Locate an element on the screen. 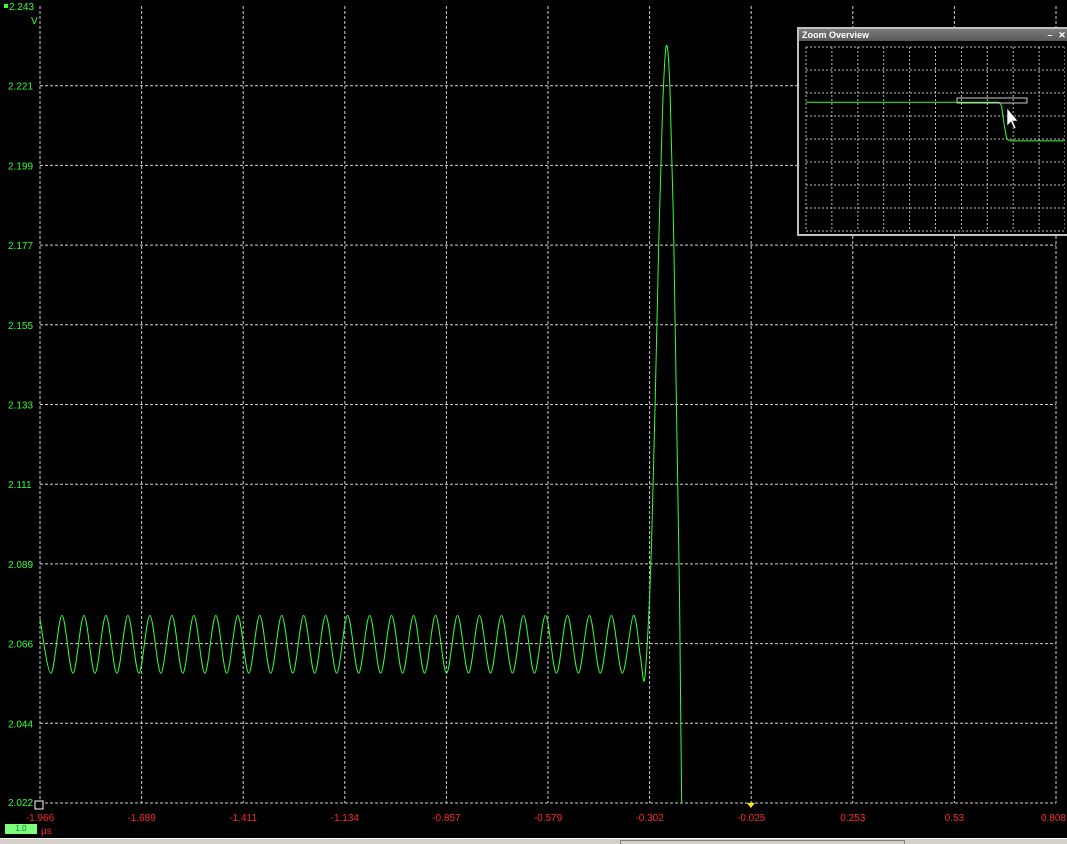 This screenshot has width=1067, height=844. y-tick-label: 2.066 is located at coordinates (20, 645).